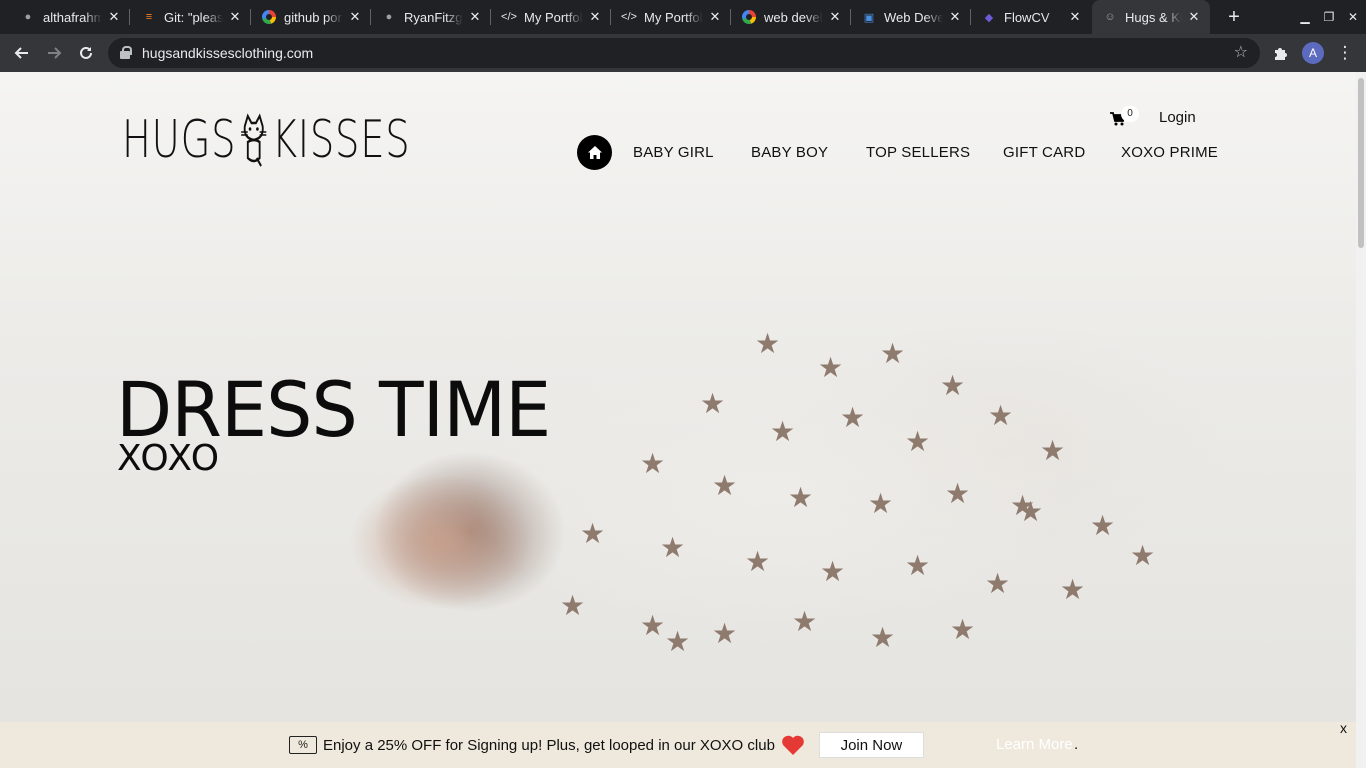 This screenshot has width=1366, height=768. I want to click on hero-subtitle: XOXO, so click(169, 458).